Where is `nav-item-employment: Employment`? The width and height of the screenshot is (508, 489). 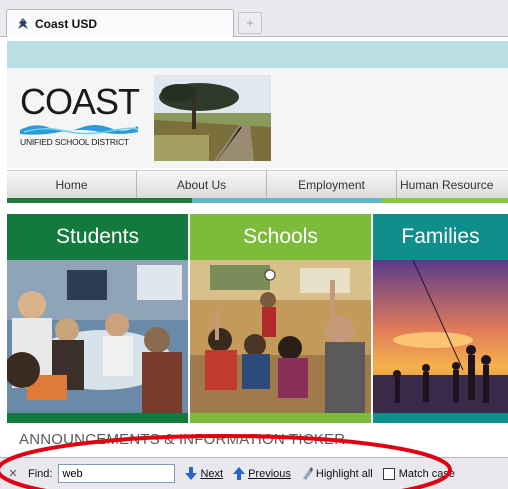
nav-item-employment: Employment is located at coordinates (332, 184).